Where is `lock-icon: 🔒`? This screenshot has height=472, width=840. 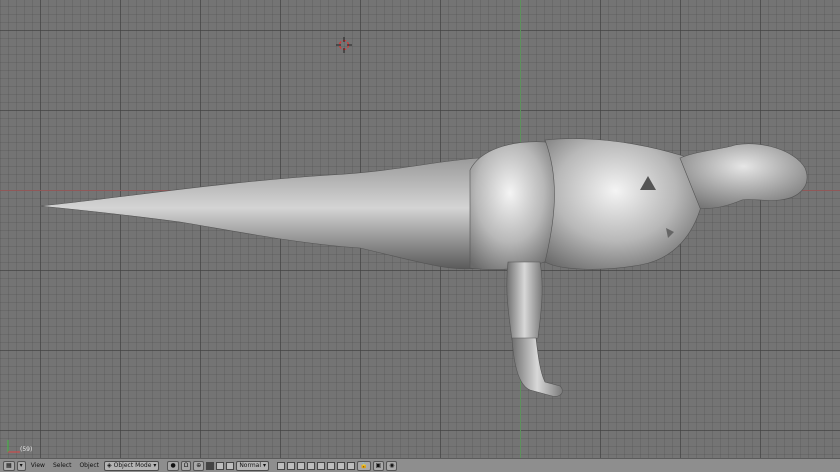 lock-icon: 🔒 is located at coordinates (364, 465).